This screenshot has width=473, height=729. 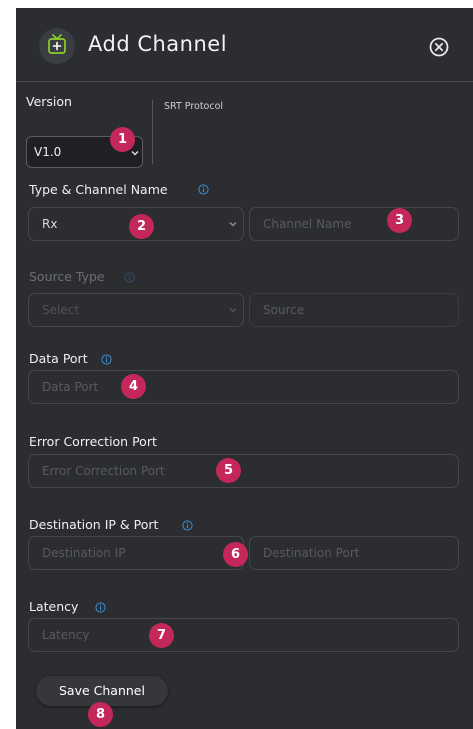 What do you see at coordinates (94, 524) in the screenshot?
I see `destination-label: Destination IP & Port` at bounding box center [94, 524].